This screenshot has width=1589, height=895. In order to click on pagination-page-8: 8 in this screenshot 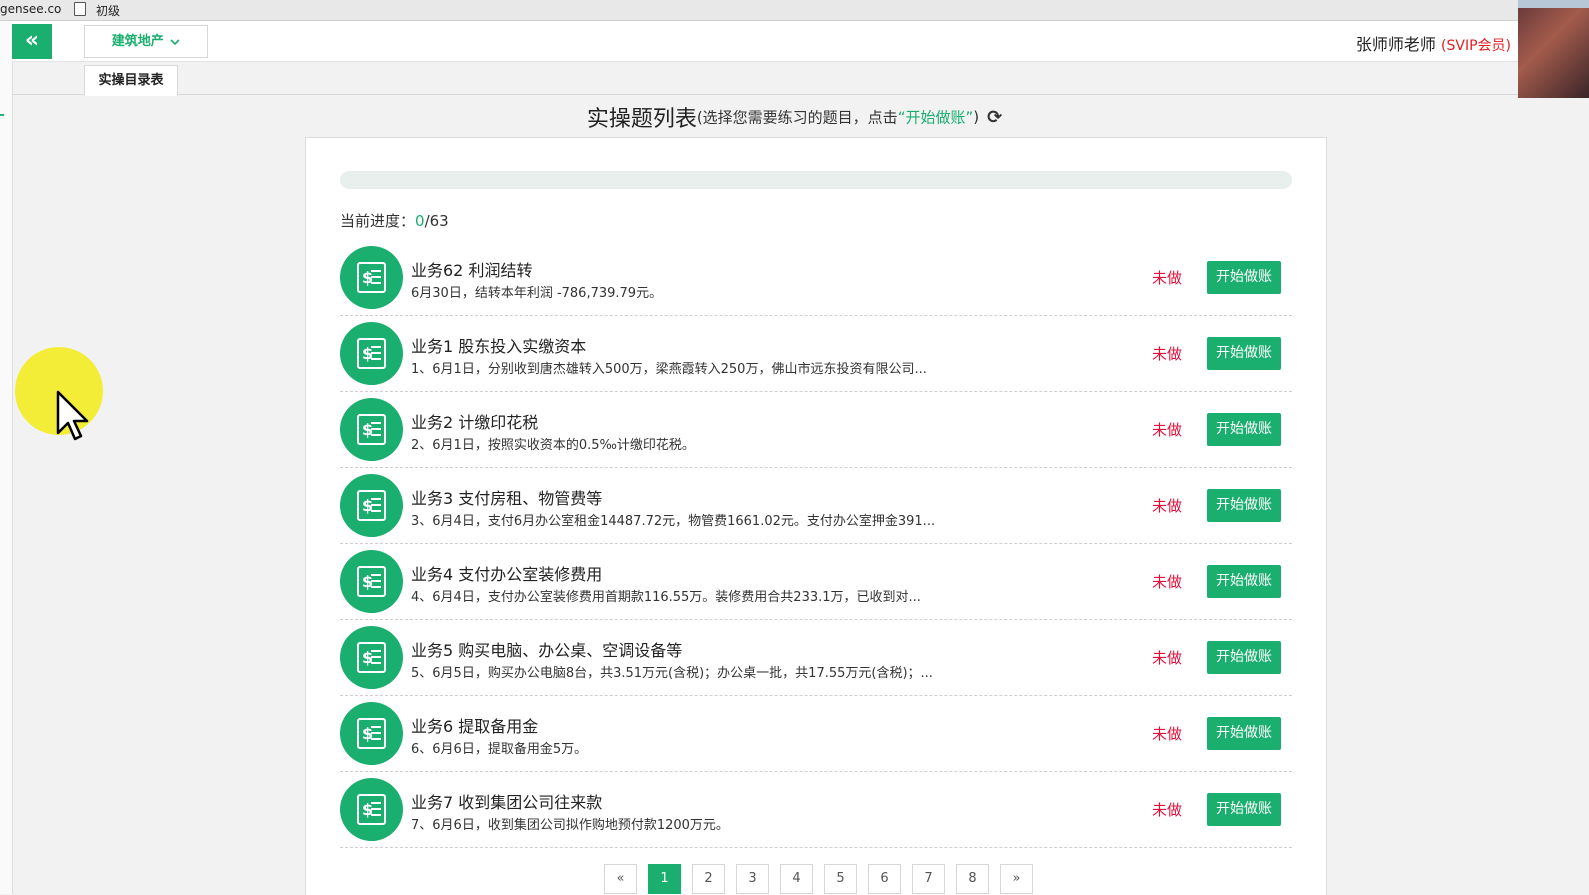, I will do `click(972, 879)`.